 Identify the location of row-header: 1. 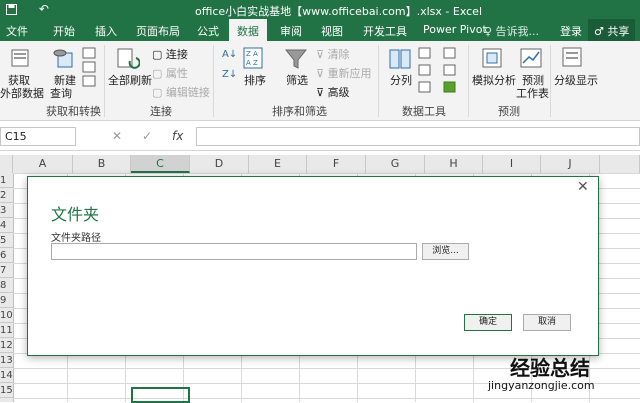
(6, 180).